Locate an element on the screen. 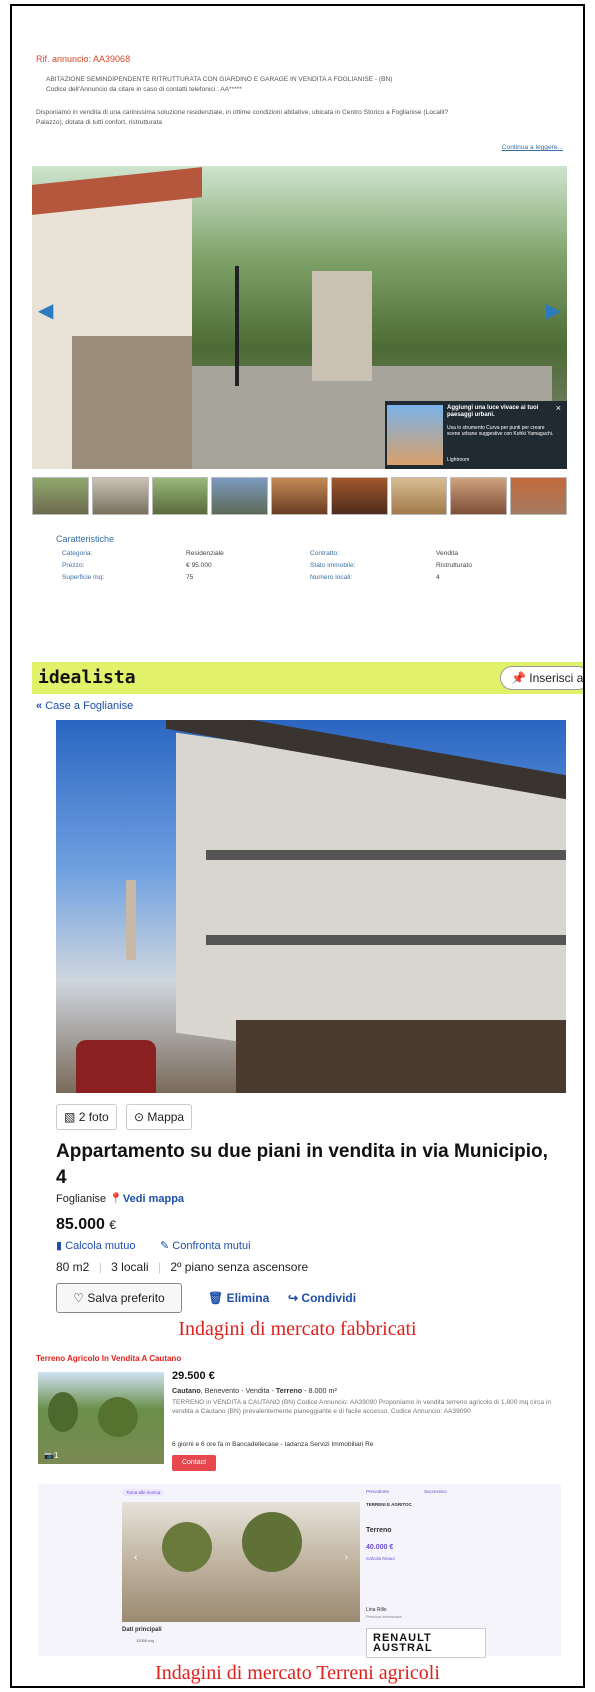 Image resolution: width=595 pixels, height=1692 pixels. delete-label: Elimina is located at coordinates (248, 1298).